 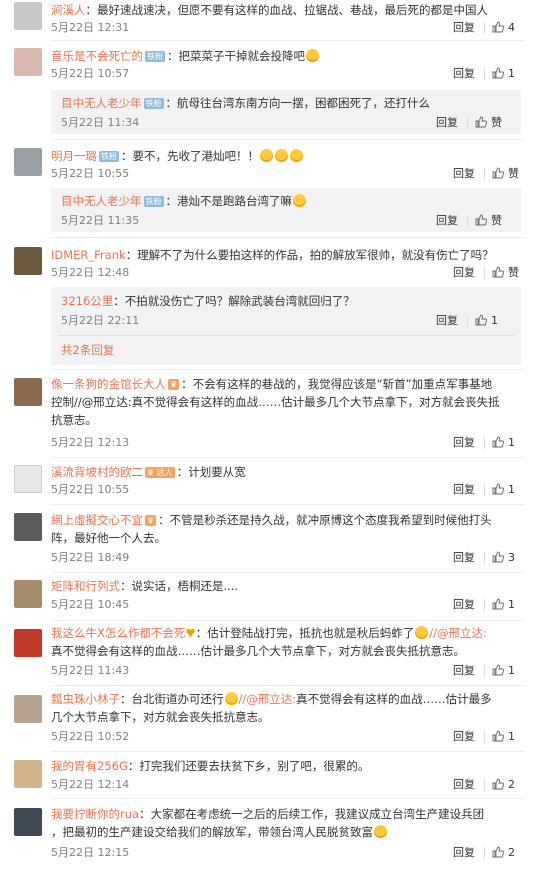 I want to click on user-name: IDMER_Frank, so click(x=88, y=255).